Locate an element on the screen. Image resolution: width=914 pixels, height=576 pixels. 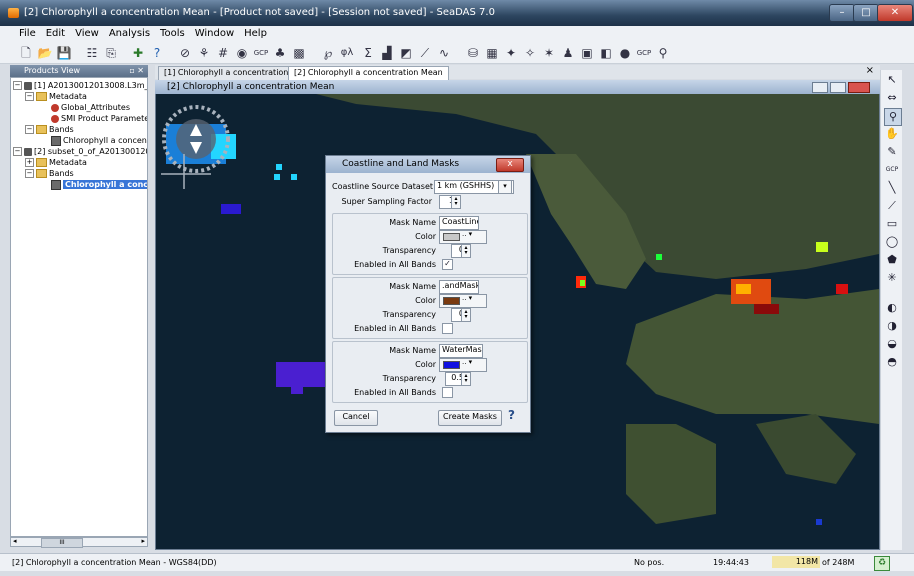
line-tool-icon: ╲ is located at coordinates (892, 188).